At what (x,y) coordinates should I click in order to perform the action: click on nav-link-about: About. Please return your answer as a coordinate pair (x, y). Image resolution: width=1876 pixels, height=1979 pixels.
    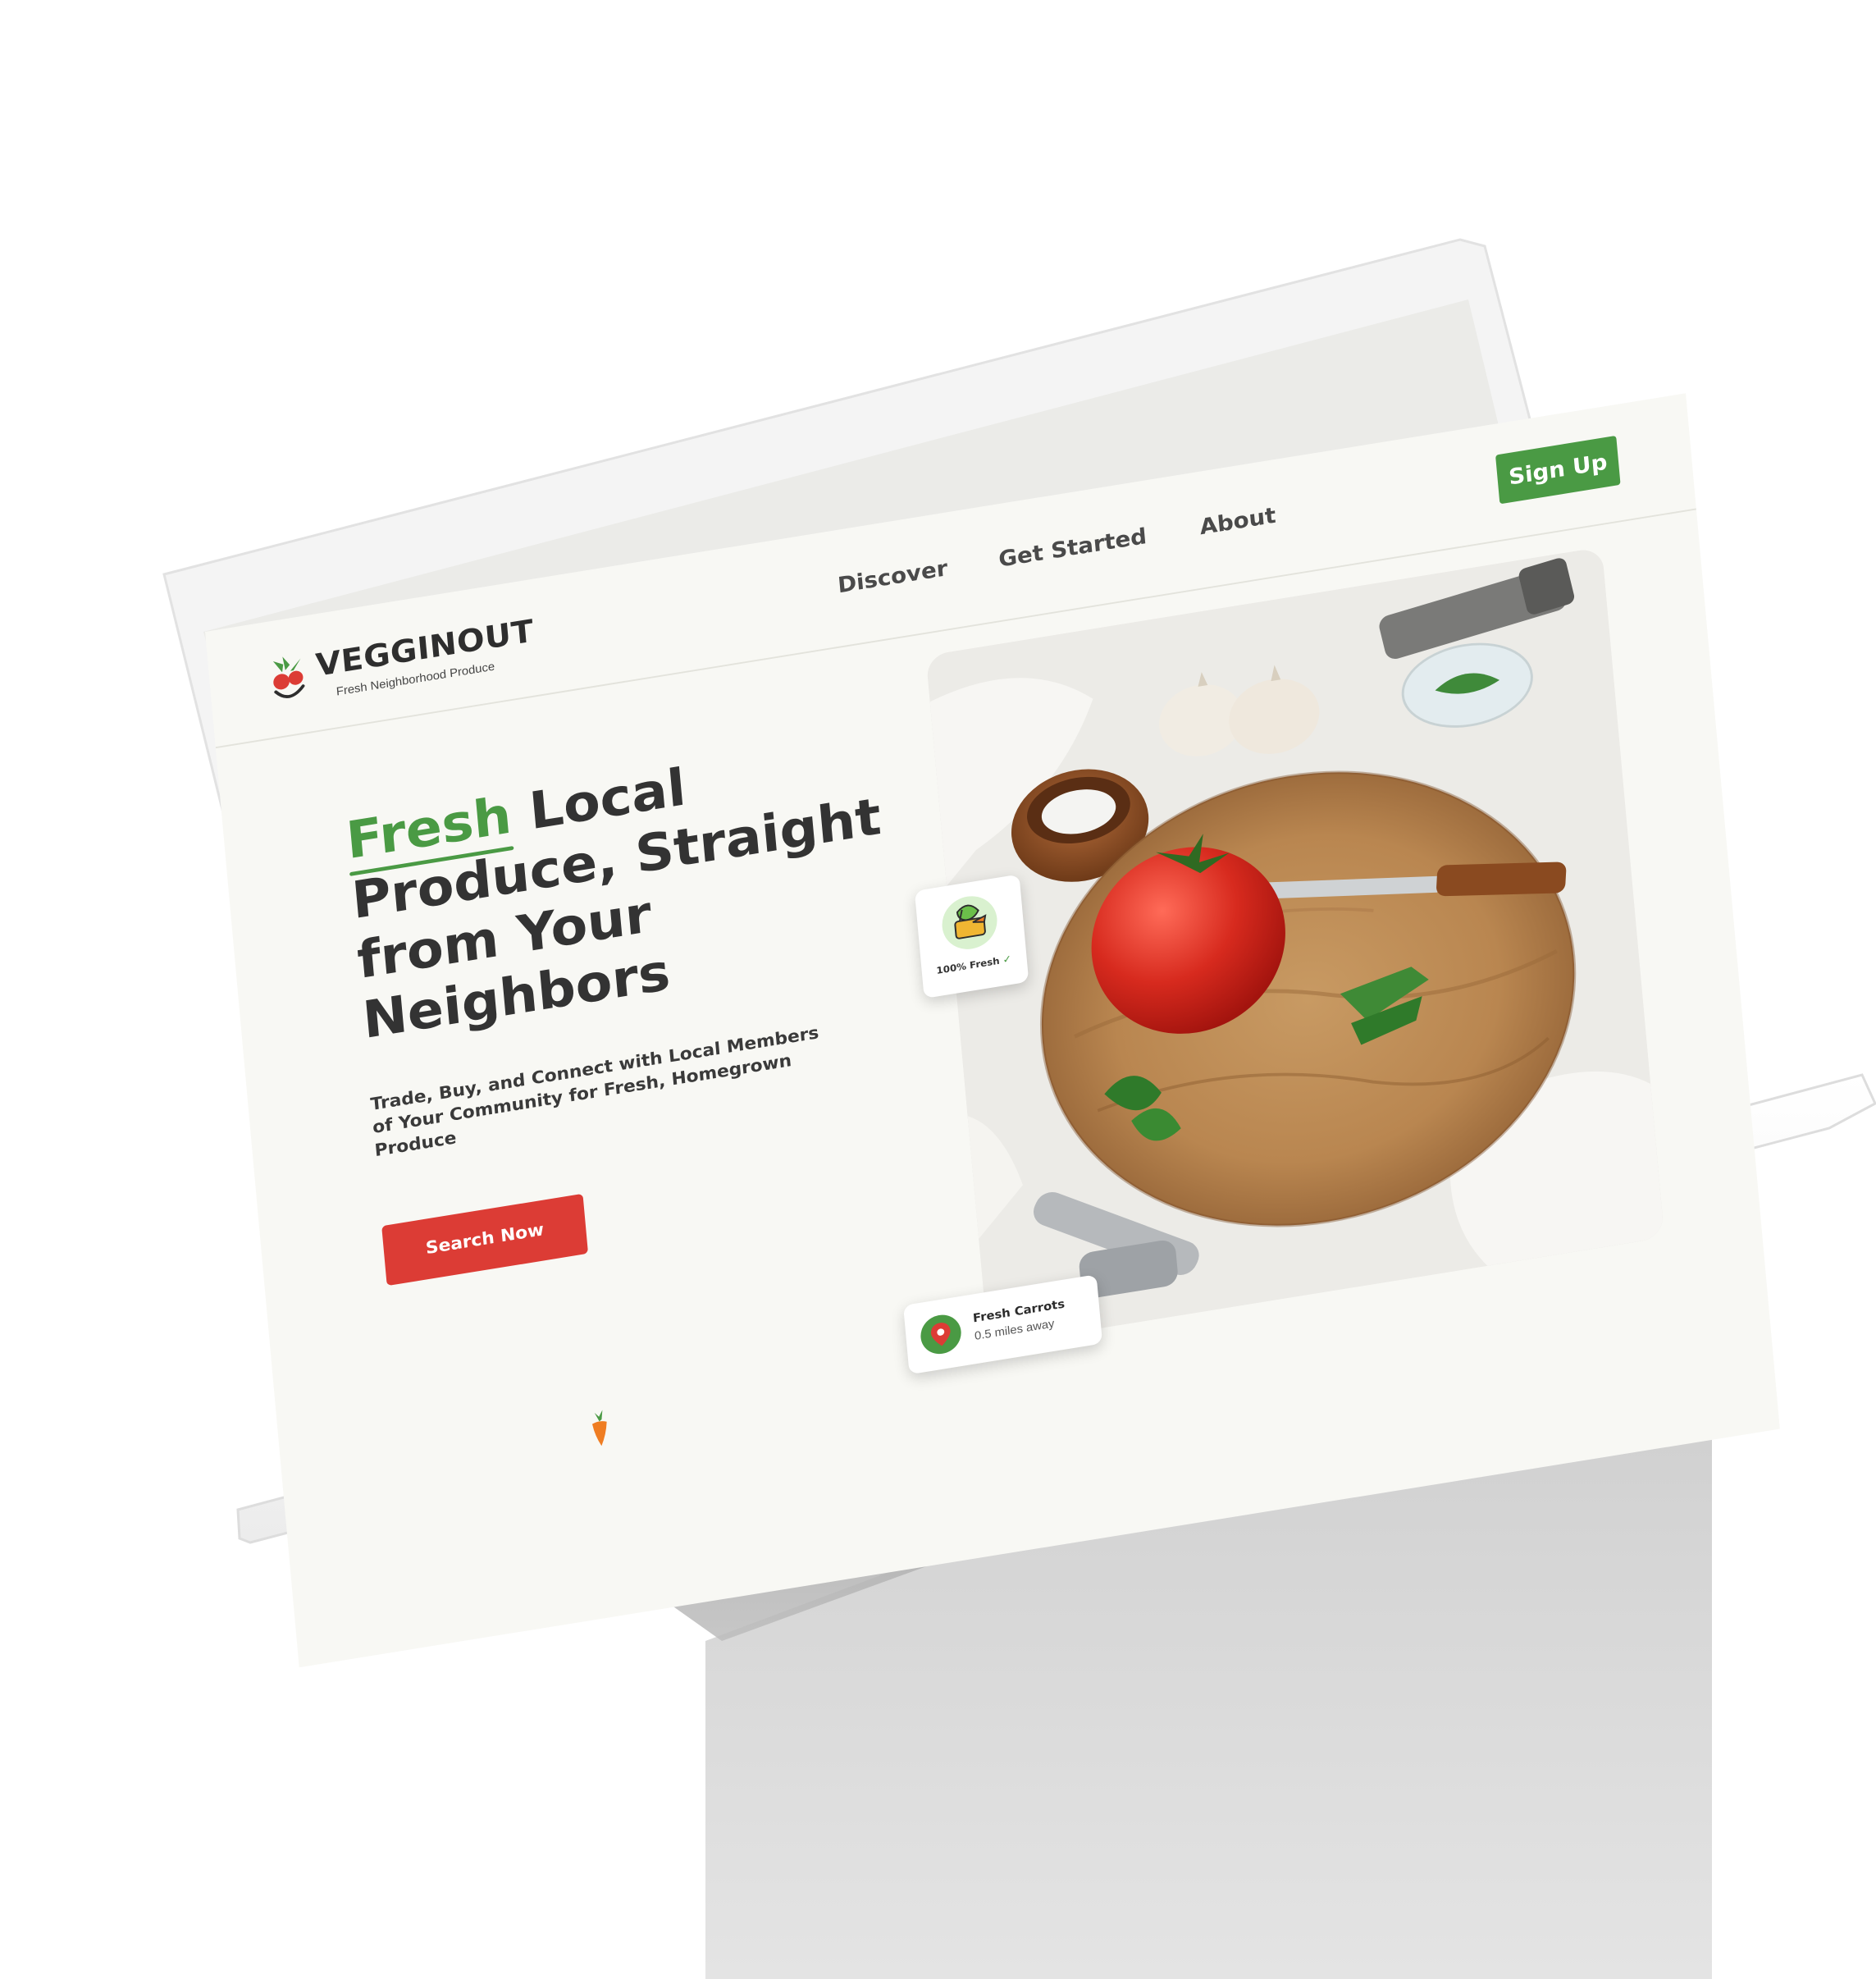
    Looking at the image, I should click on (1237, 521).